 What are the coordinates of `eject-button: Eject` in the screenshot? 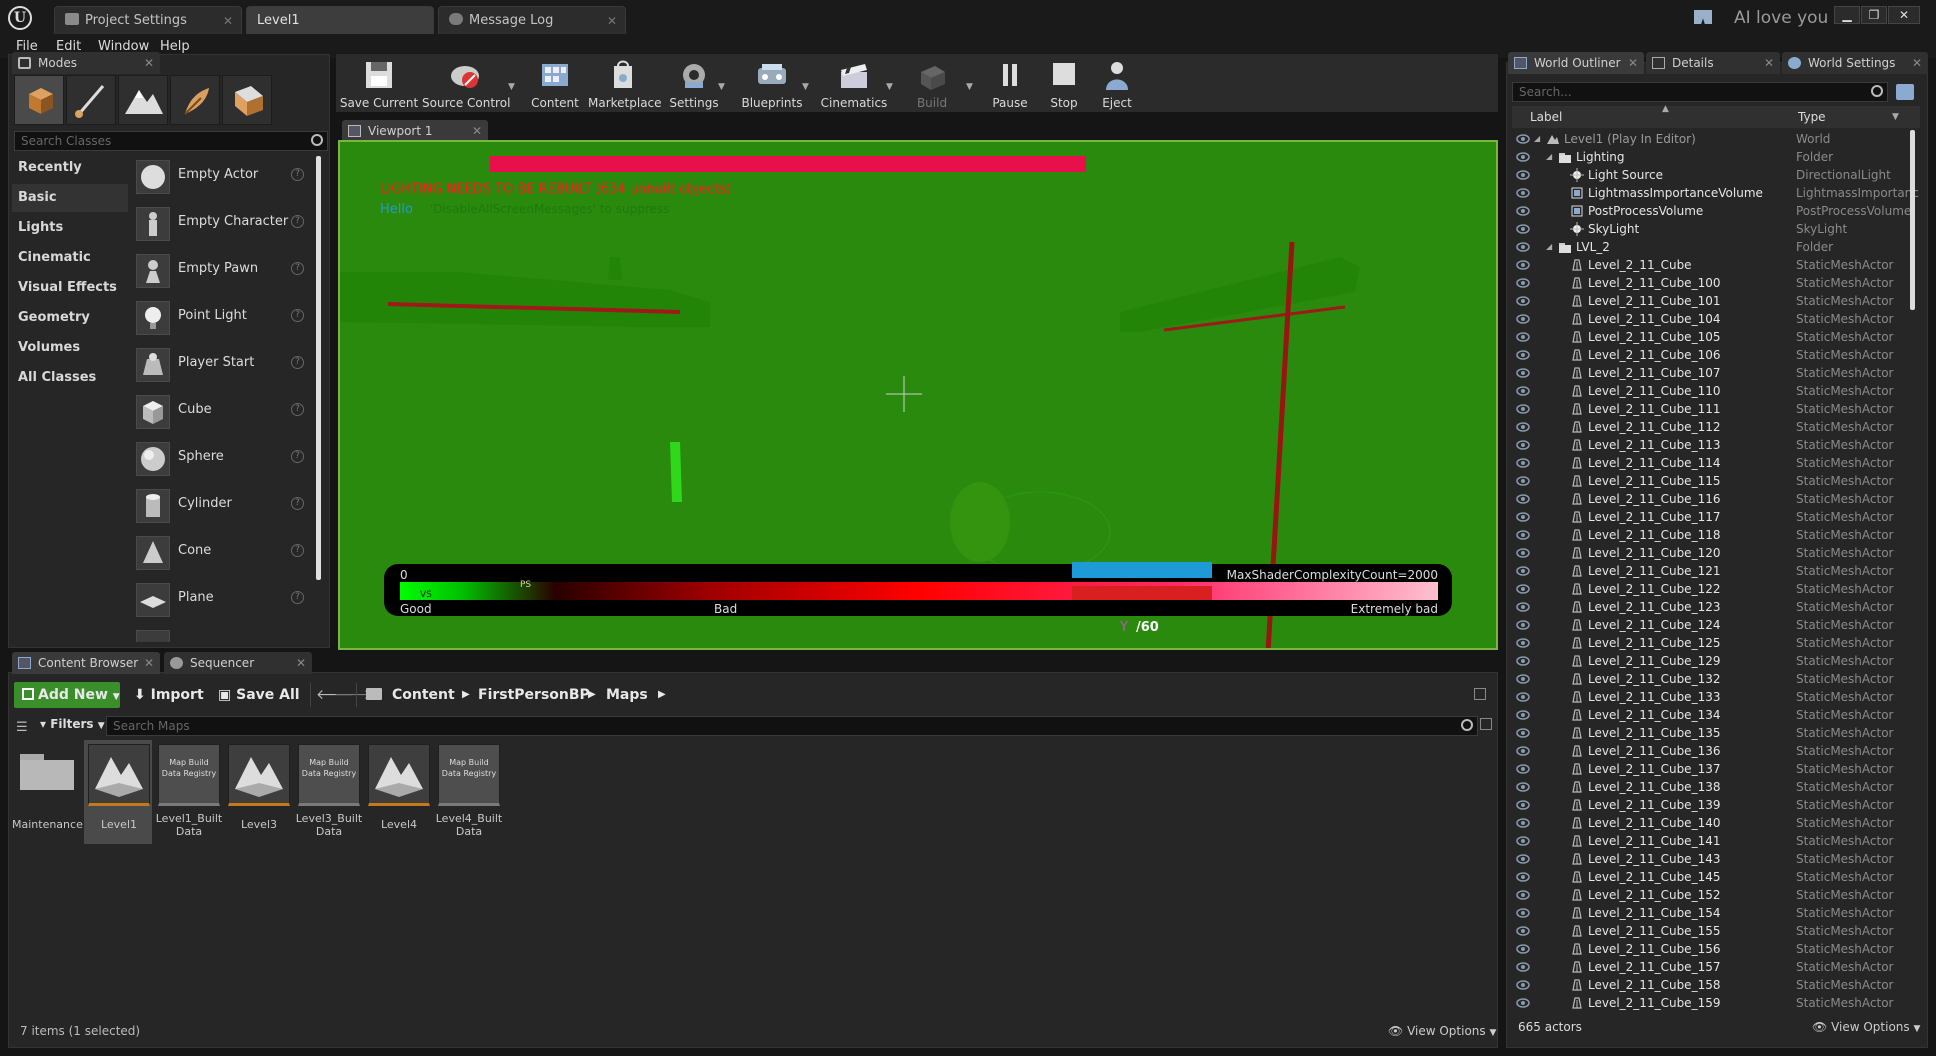 It's located at (1117, 83).